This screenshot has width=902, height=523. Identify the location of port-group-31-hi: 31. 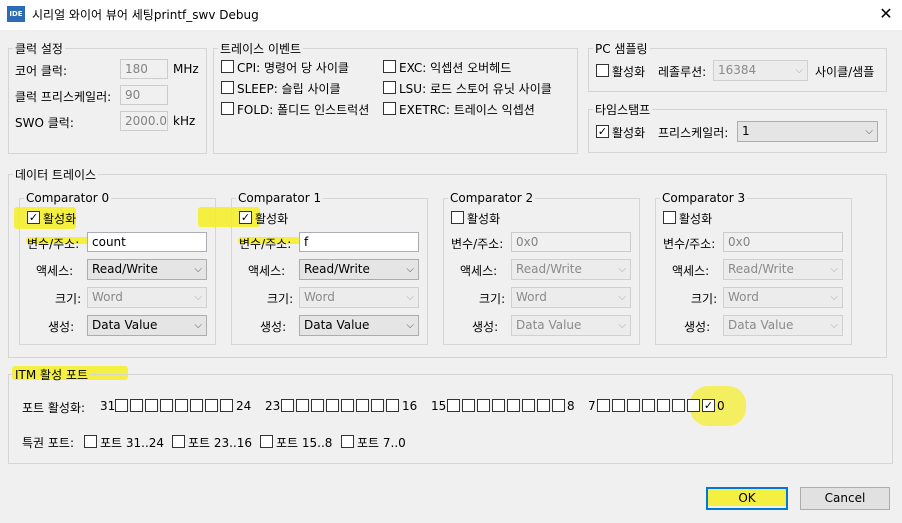
(108, 406).